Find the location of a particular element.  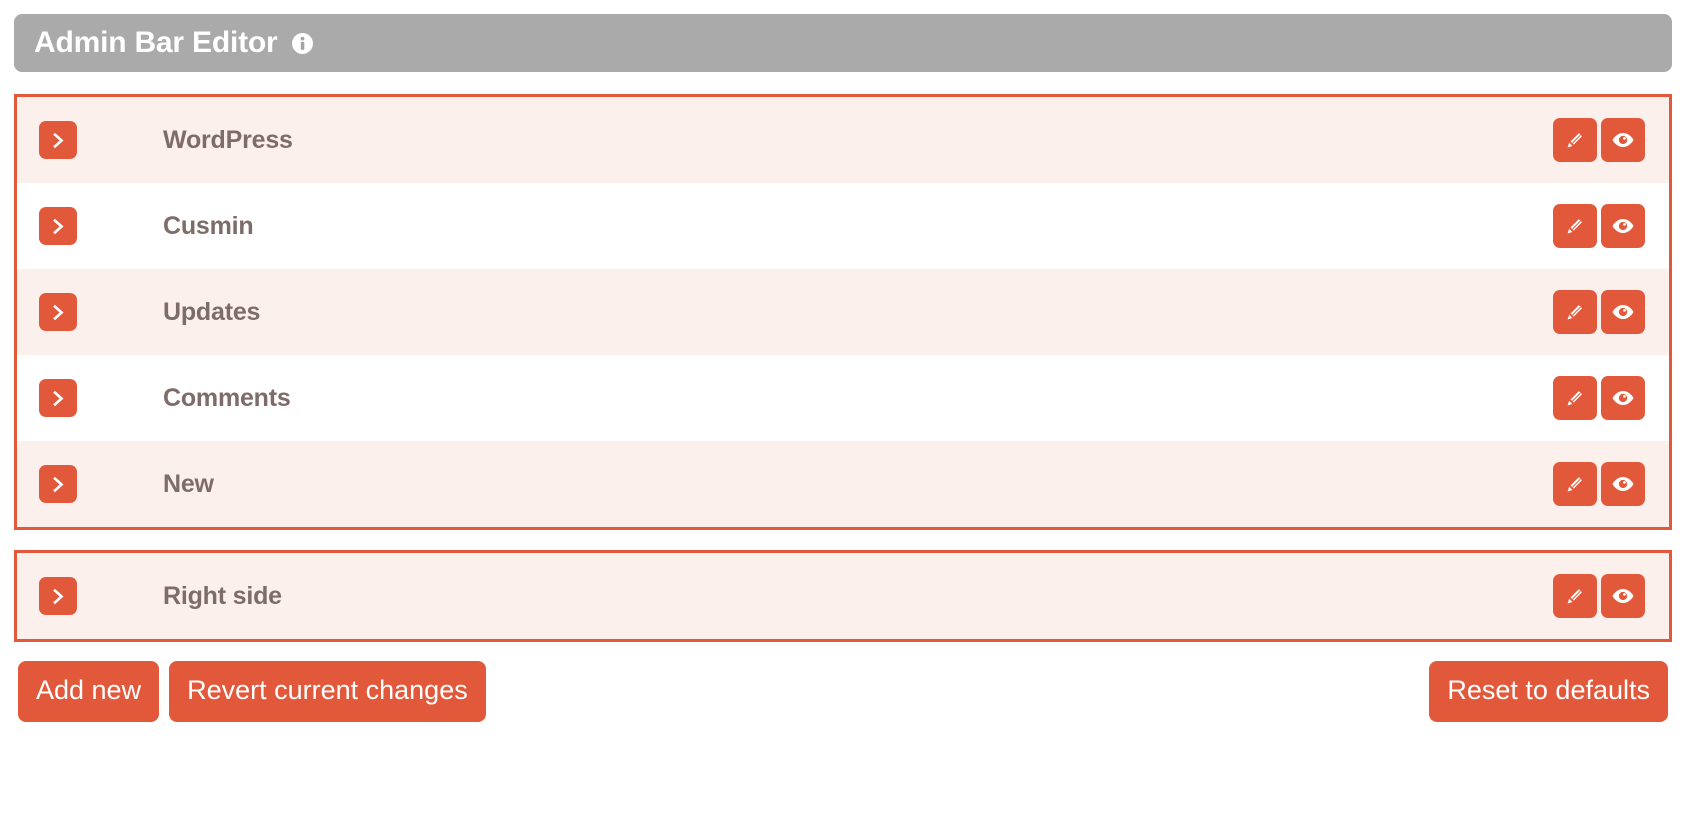

item-label: WordPress is located at coordinates (228, 139).